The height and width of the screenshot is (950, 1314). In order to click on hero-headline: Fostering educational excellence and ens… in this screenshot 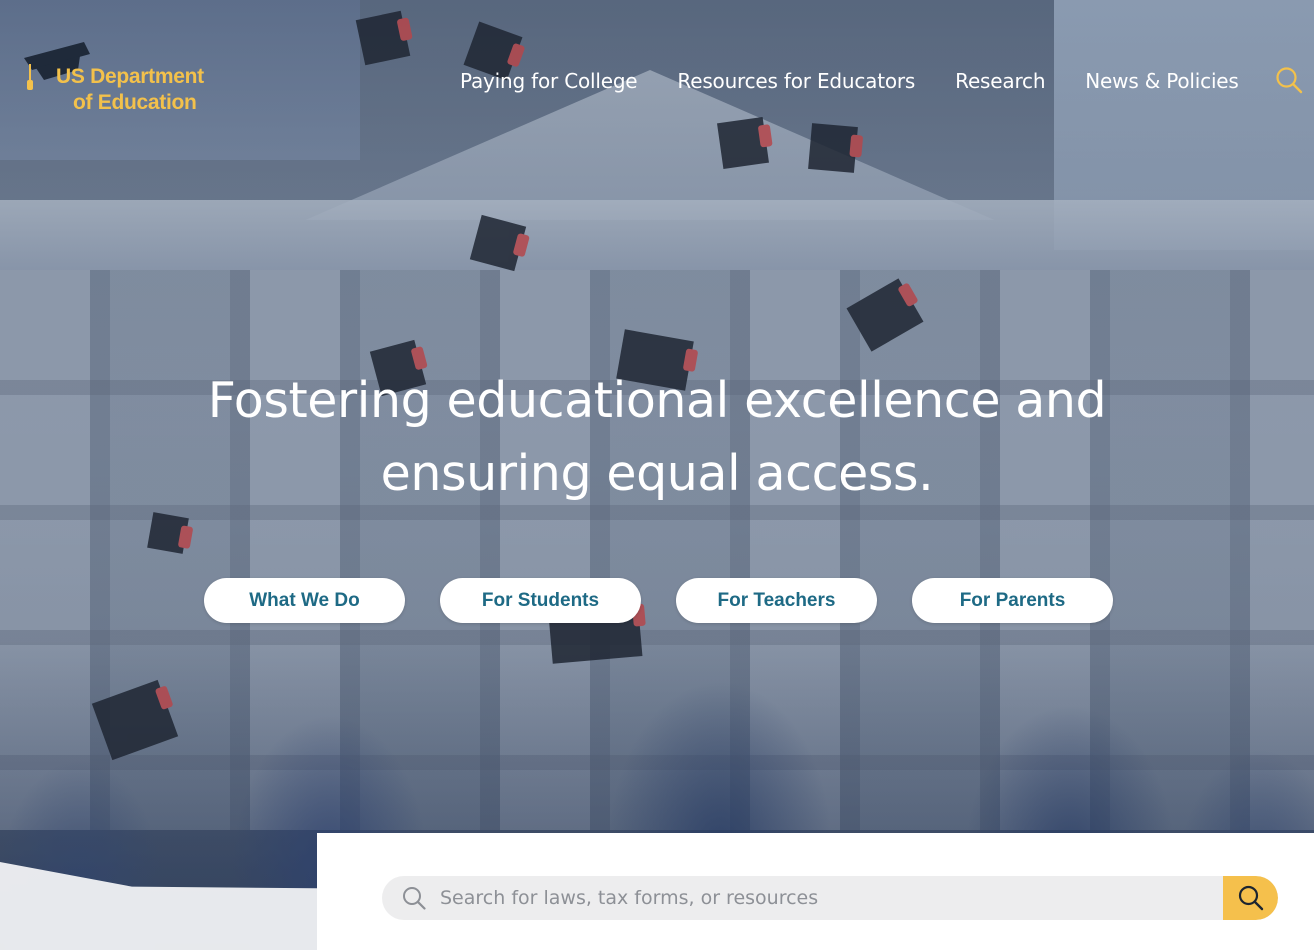, I will do `click(657, 437)`.